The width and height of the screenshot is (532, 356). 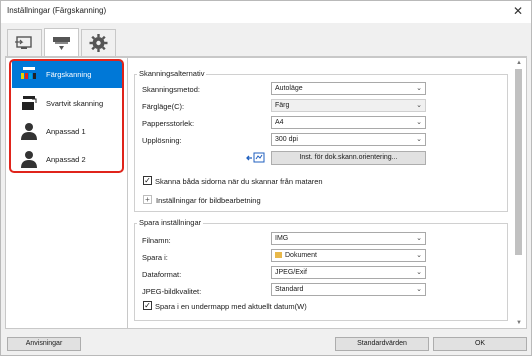 I want to click on title-bar: Inställningar (Färgskanning) ✕, so click(x=266, y=12).